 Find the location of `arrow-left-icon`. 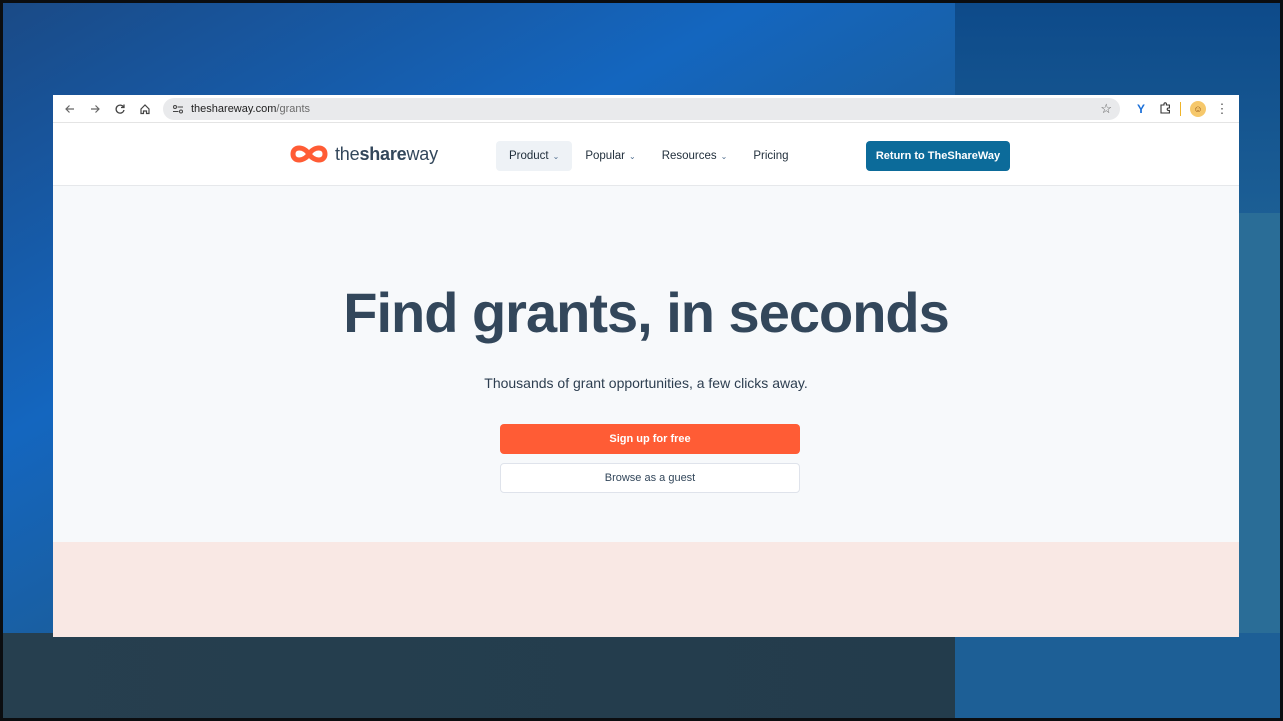

arrow-left-icon is located at coordinates (70, 109).